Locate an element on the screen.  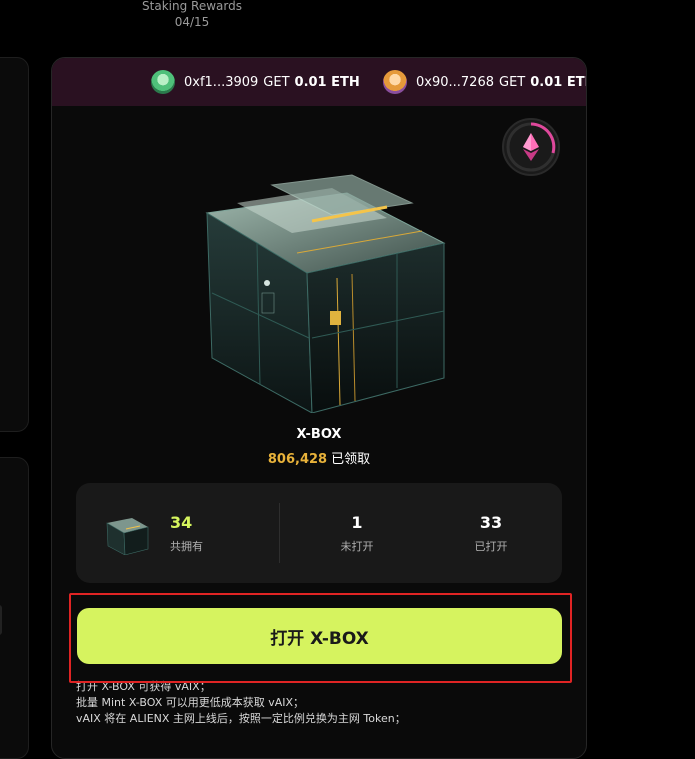
ticker-address: 0xf1...3909 is located at coordinates (221, 82).